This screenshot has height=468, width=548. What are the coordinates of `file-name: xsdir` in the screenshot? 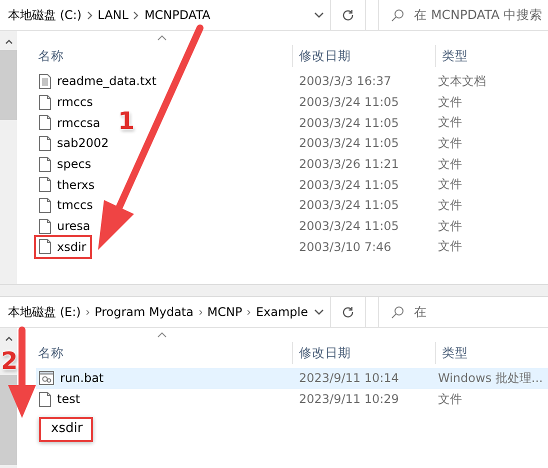 It's located at (71, 247).